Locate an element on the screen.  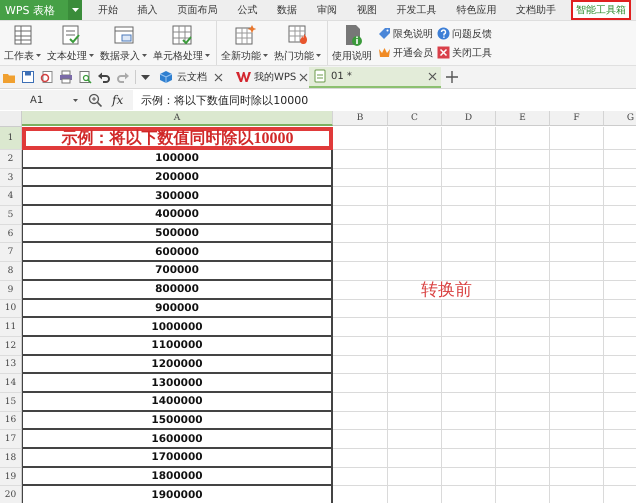
ribbon-button: 数据录入 is located at coordinates (123, 43).